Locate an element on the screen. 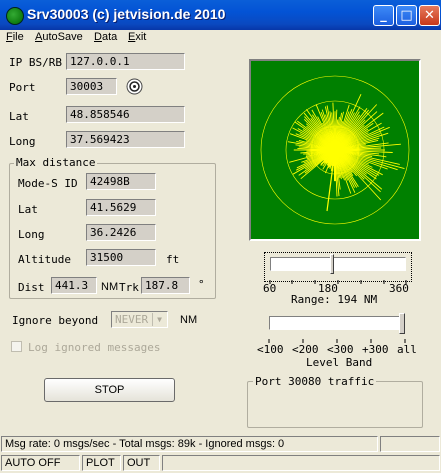 Image resolution: width=441 pixels, height=473 pixels. max-lat-field: 41.5629 is located at coordinates (121, 207).